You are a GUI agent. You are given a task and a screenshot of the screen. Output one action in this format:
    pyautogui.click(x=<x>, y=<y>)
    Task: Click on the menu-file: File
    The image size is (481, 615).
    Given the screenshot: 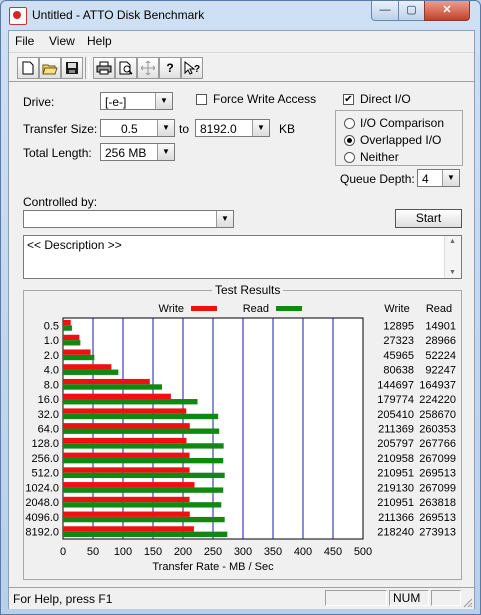 What is the action you would take?
    pyautogui.click(x=24, y=41)
    